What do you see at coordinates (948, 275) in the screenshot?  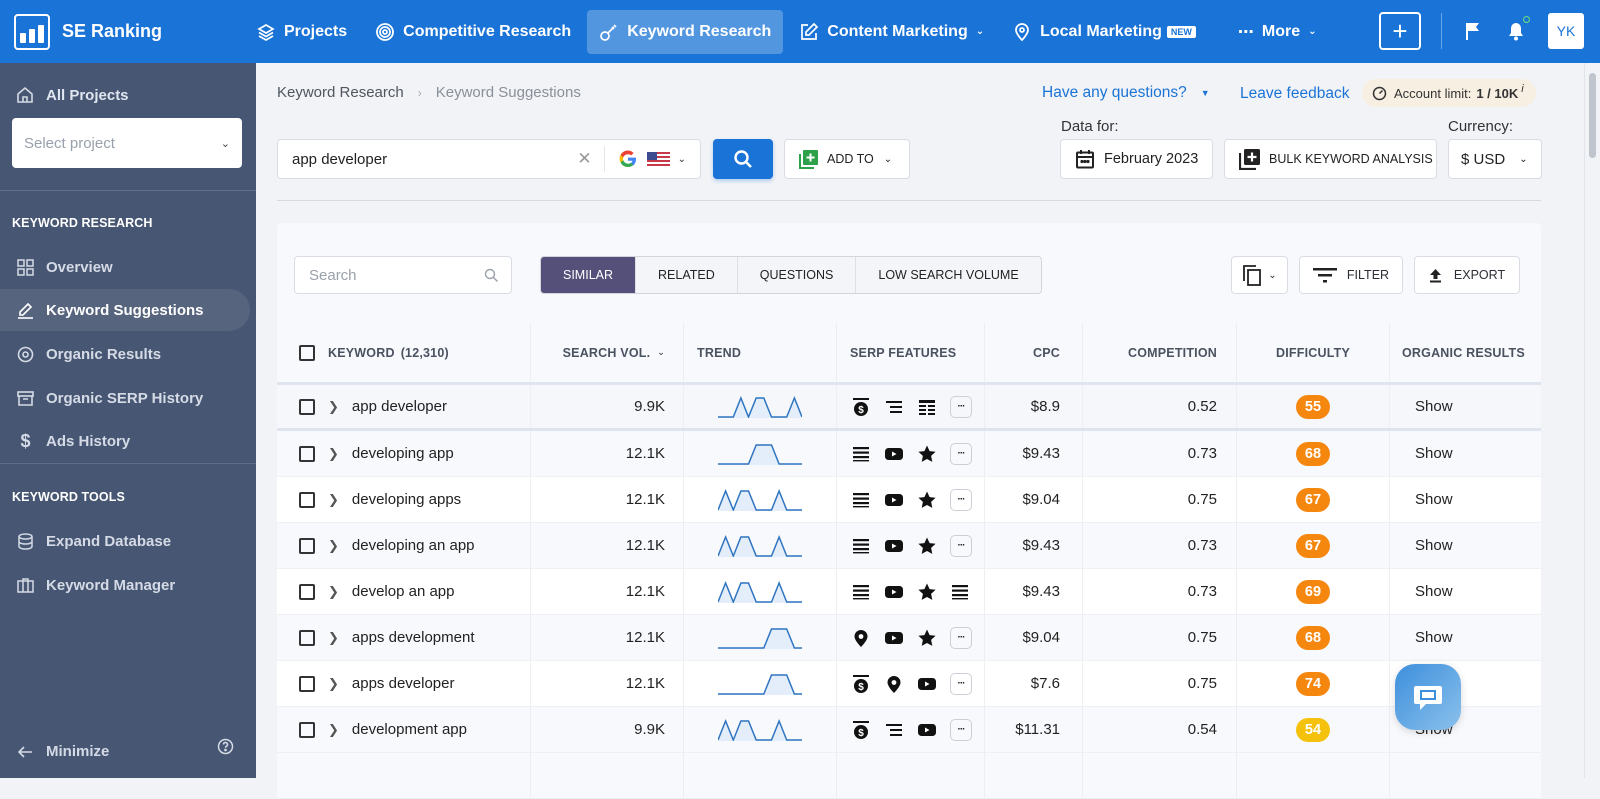 I see `tab-low-search-volume: LOW SEARCH VOLUME` at bounding box center [948, 275].